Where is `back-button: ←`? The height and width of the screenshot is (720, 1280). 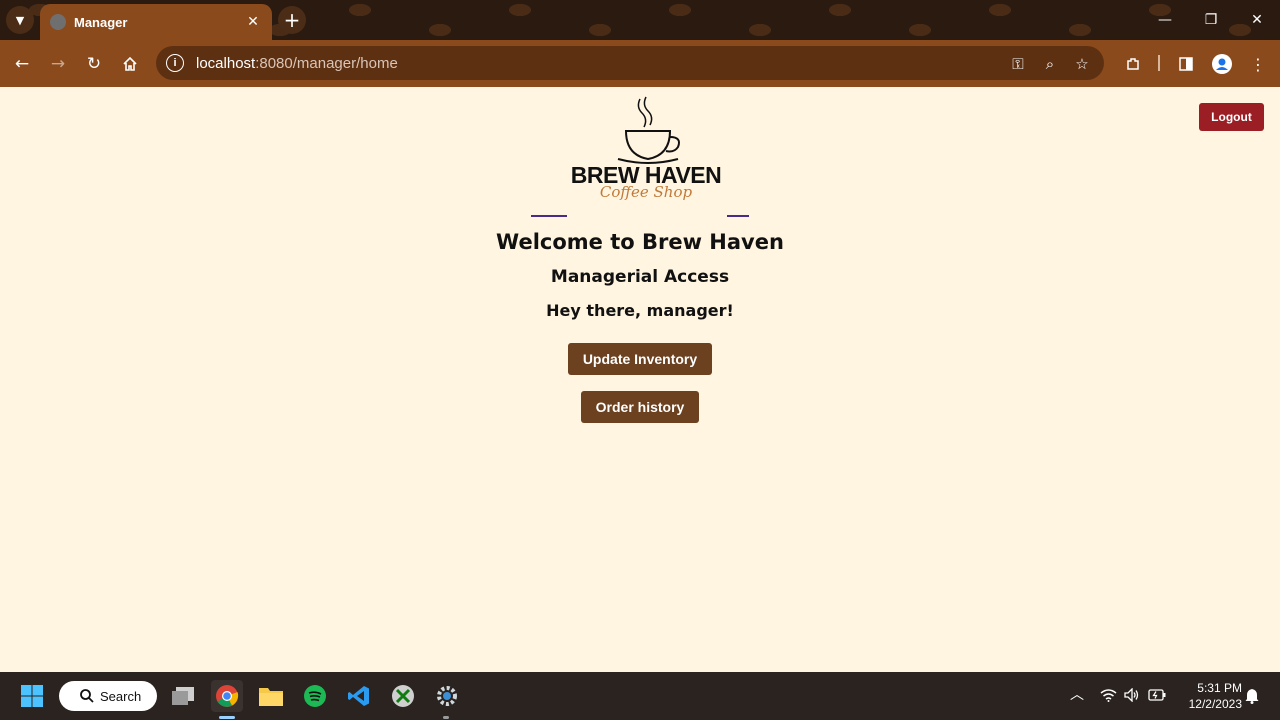
back-button: ← is located at coordinates (22, 64).